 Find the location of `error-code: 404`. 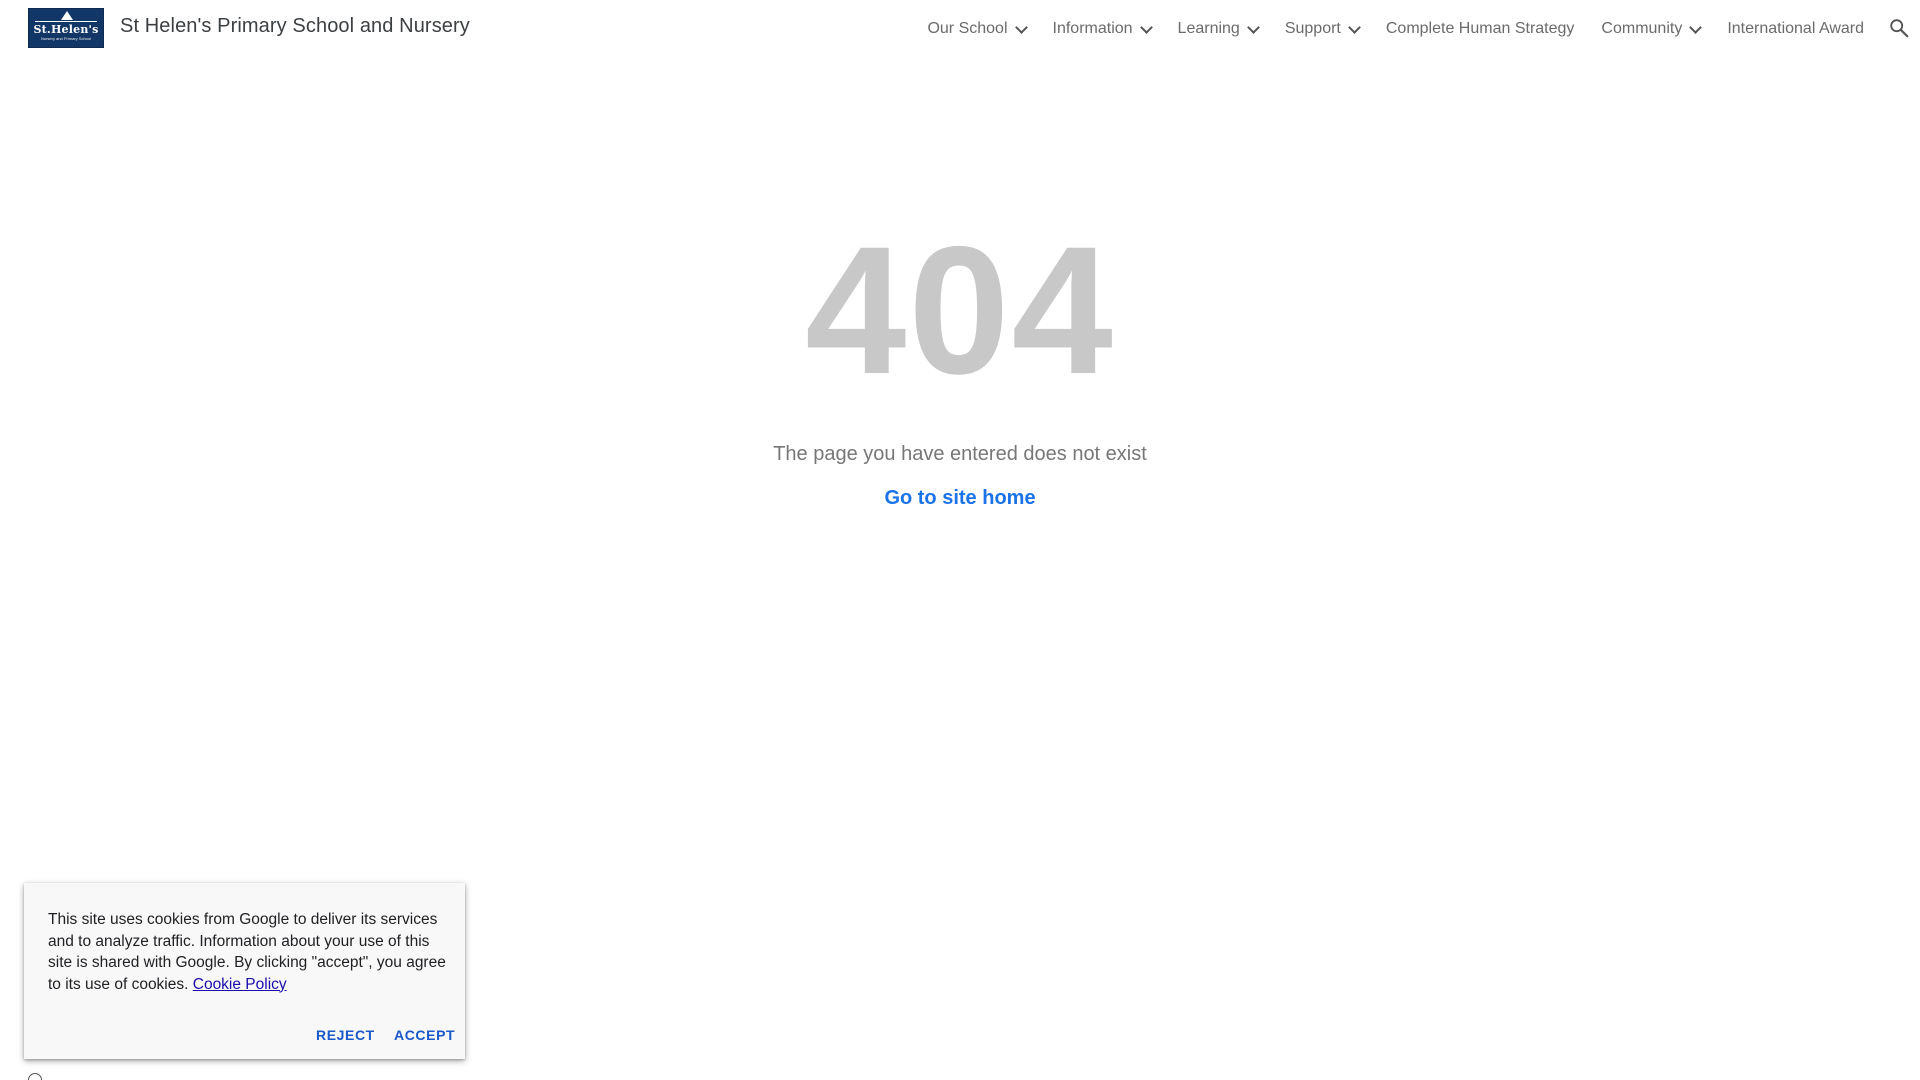

error-code: 404 is located at coordinates (960, 310).